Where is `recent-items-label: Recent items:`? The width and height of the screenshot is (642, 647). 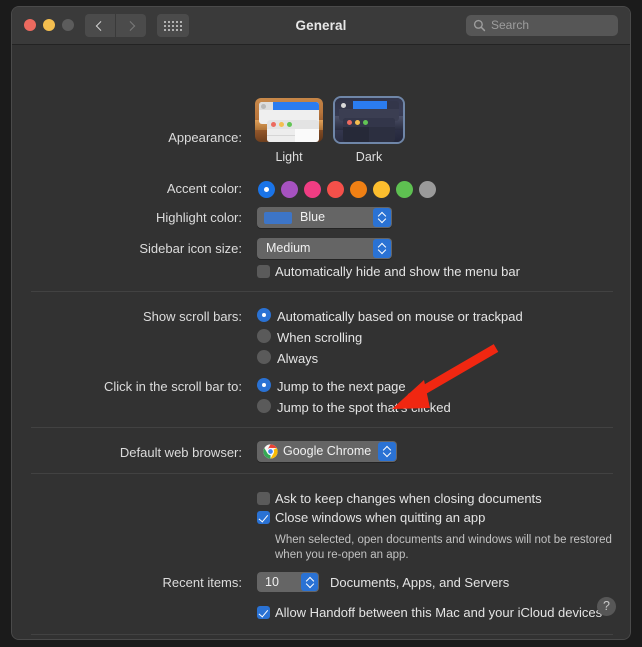 recent-items-label: Recent items: is located at coordinates (202, 582).